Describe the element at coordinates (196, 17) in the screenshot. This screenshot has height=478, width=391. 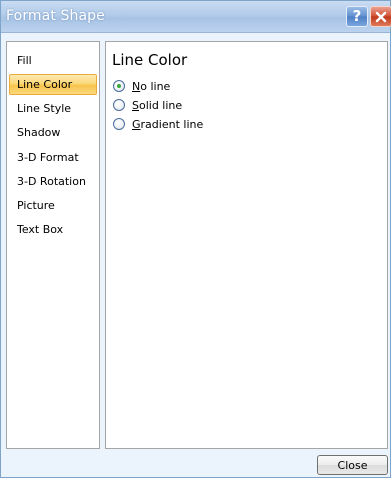
I see `title-bar: Format Shape ?` at that location.